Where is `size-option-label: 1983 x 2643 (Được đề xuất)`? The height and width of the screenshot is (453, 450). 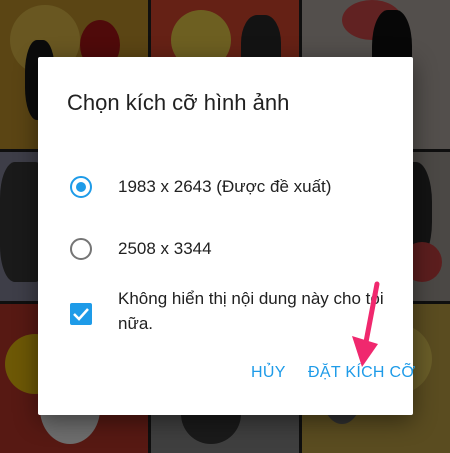
size-option-label: 1983 x 2643 (Được đề xuất) is located at coordinates (225, 186).